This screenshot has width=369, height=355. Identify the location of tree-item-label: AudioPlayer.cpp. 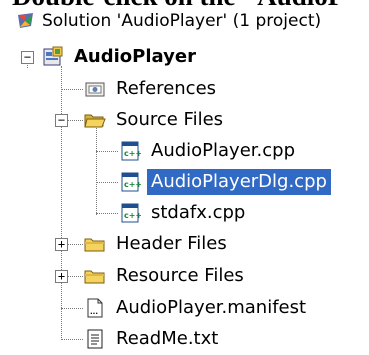
(223, 150).